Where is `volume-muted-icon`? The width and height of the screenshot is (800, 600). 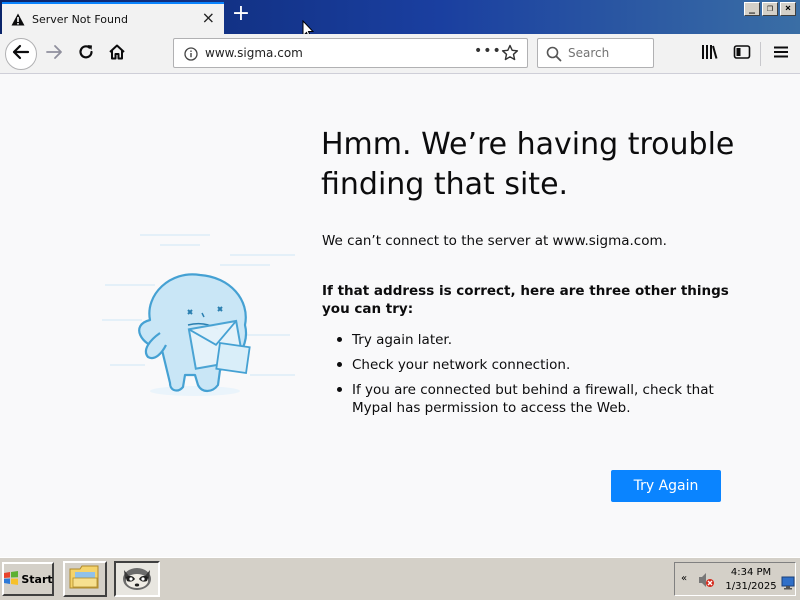 volume-muted-icon is located at coordinates (706, 582).